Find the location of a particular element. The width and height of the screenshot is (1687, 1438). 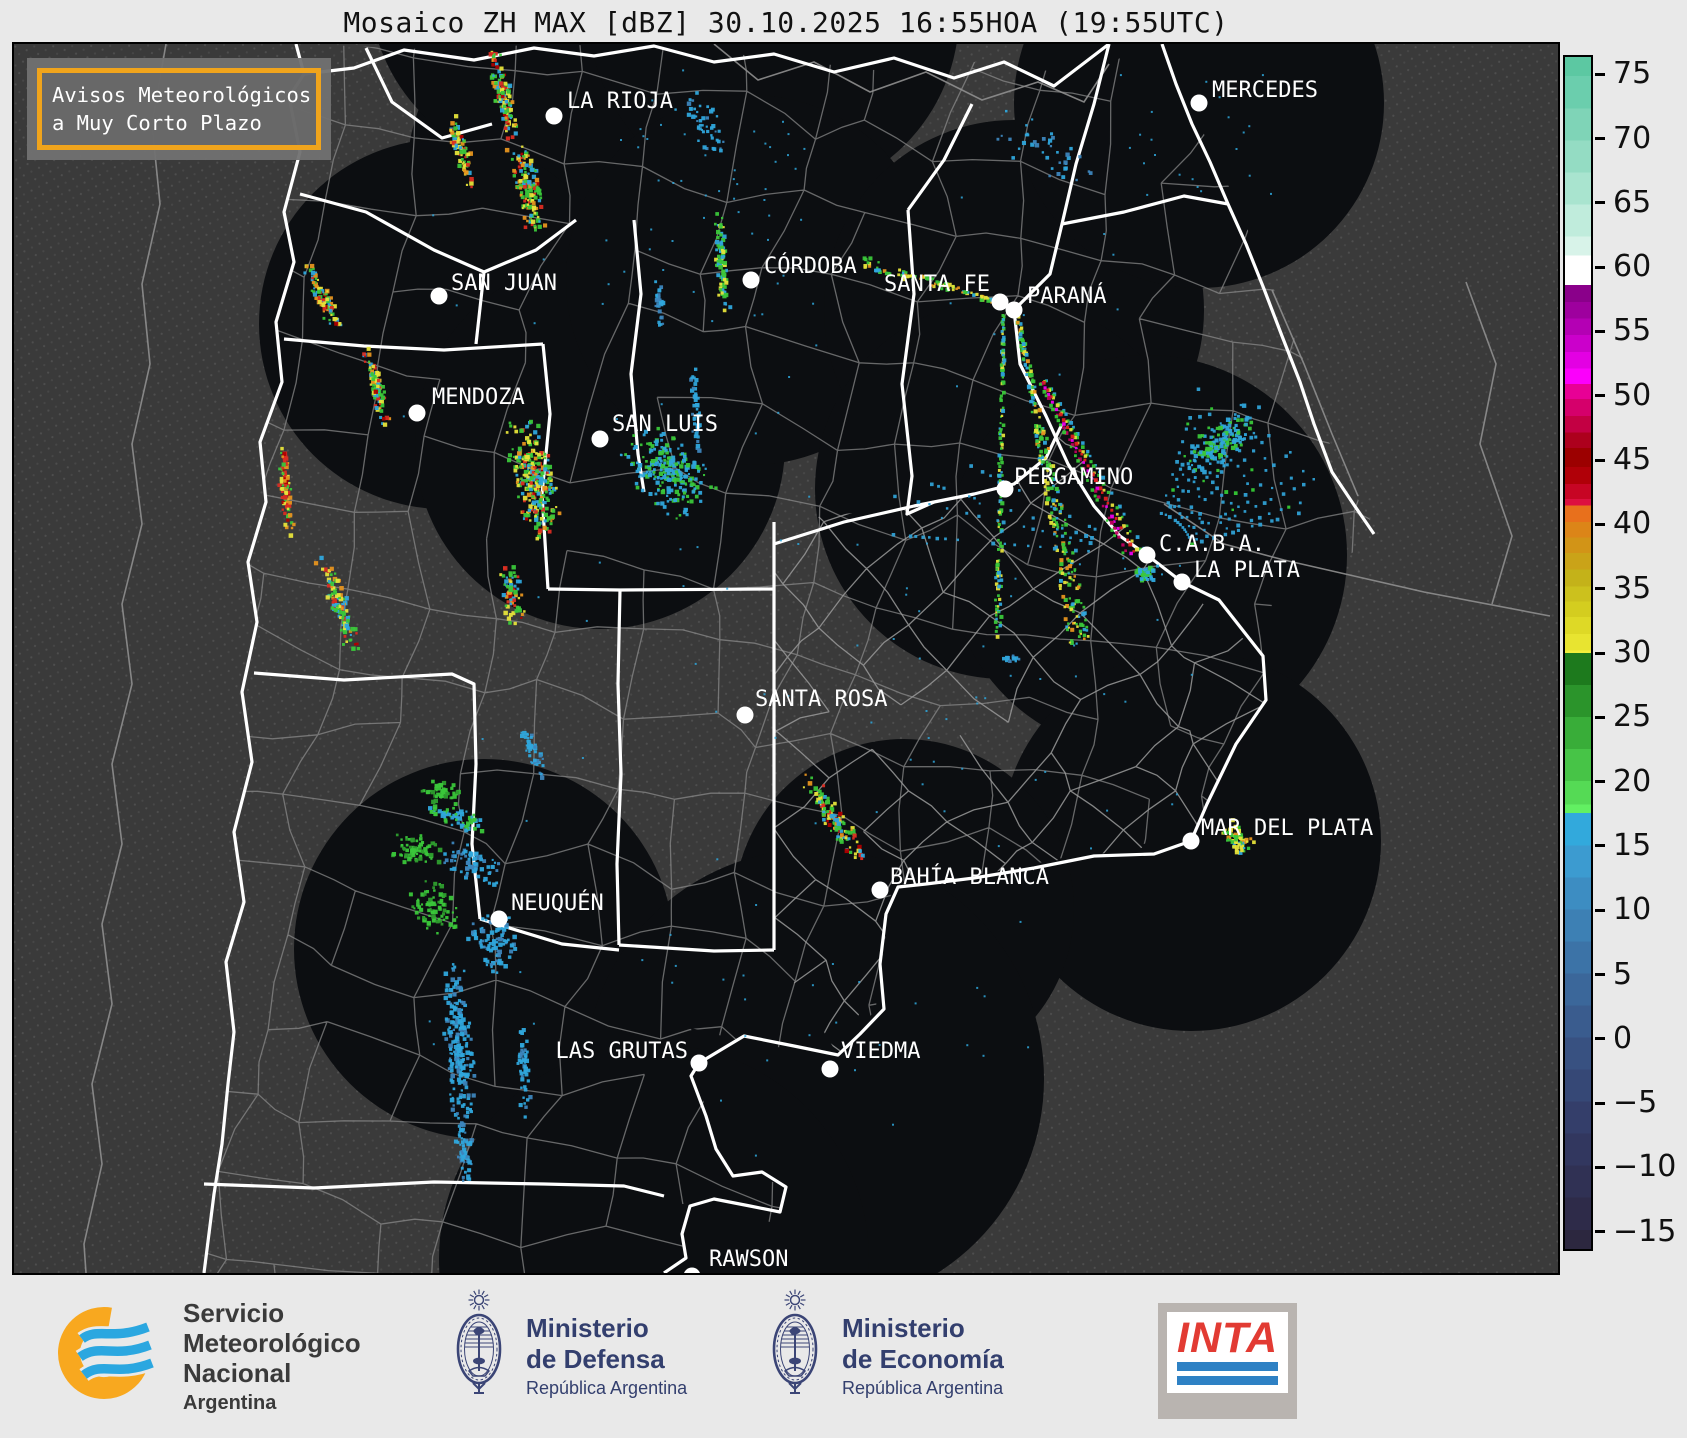

economia-title1: Ministerio is located at coordinates (903, 1328).